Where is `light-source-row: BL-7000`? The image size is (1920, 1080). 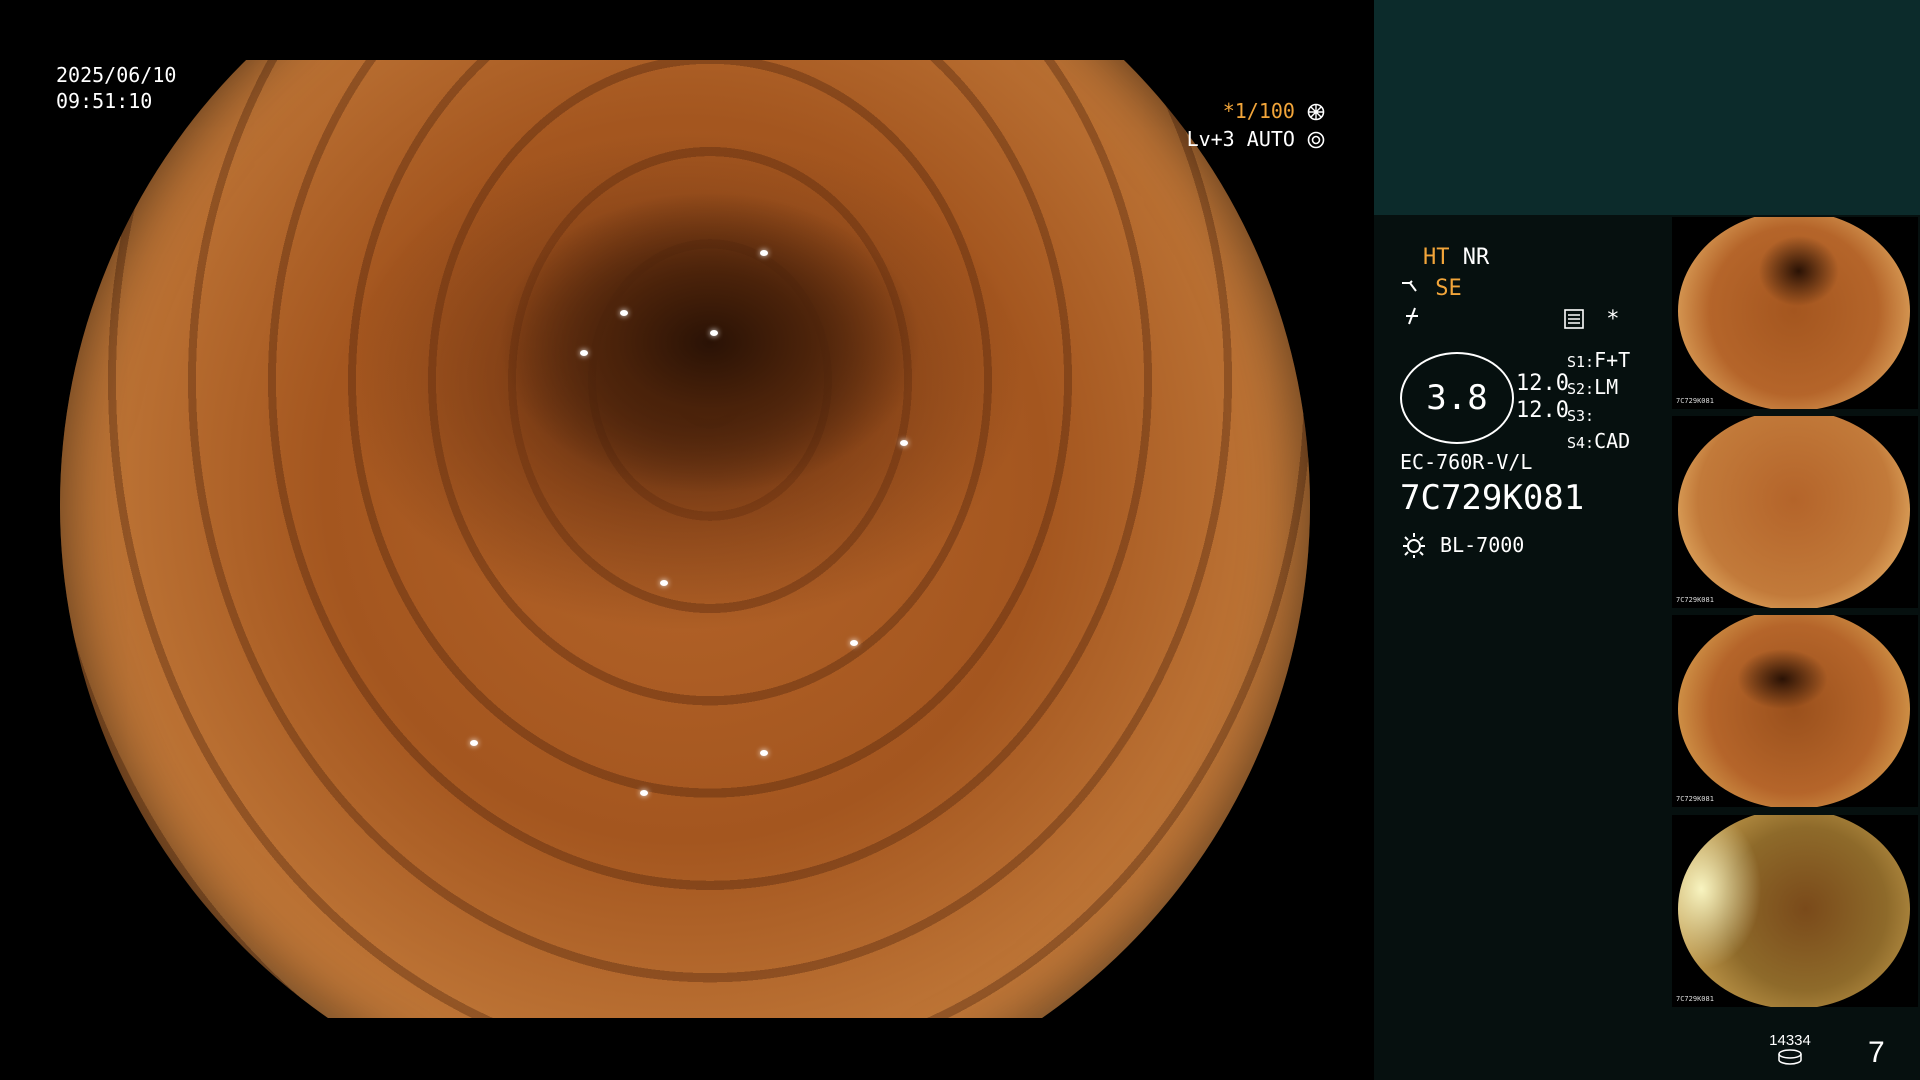 light-source-row: BL-7000 is located at coordinates (1462, 545).